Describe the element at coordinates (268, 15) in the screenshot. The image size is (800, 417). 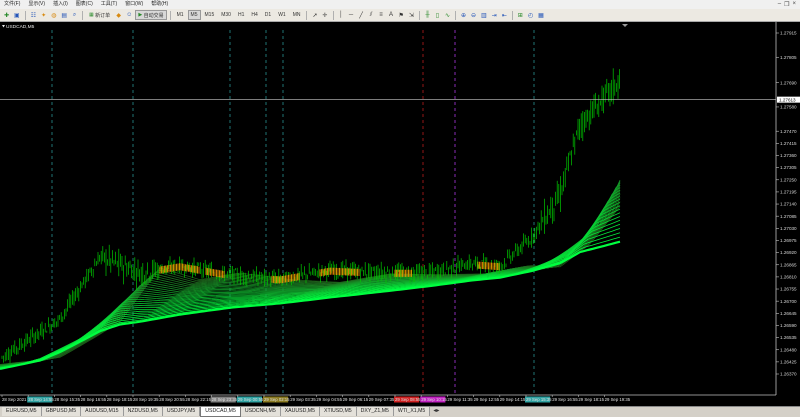
I see `tf-d1: D1` at that location.